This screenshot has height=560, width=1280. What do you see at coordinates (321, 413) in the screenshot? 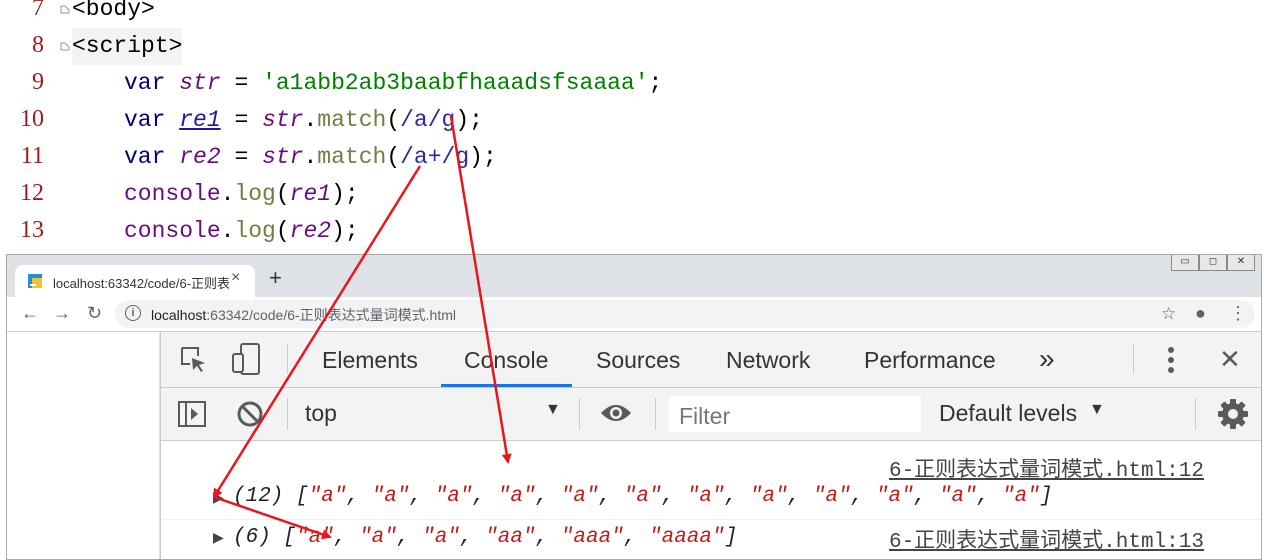
I see `context-selector: top` at bounding box center [321, 413].